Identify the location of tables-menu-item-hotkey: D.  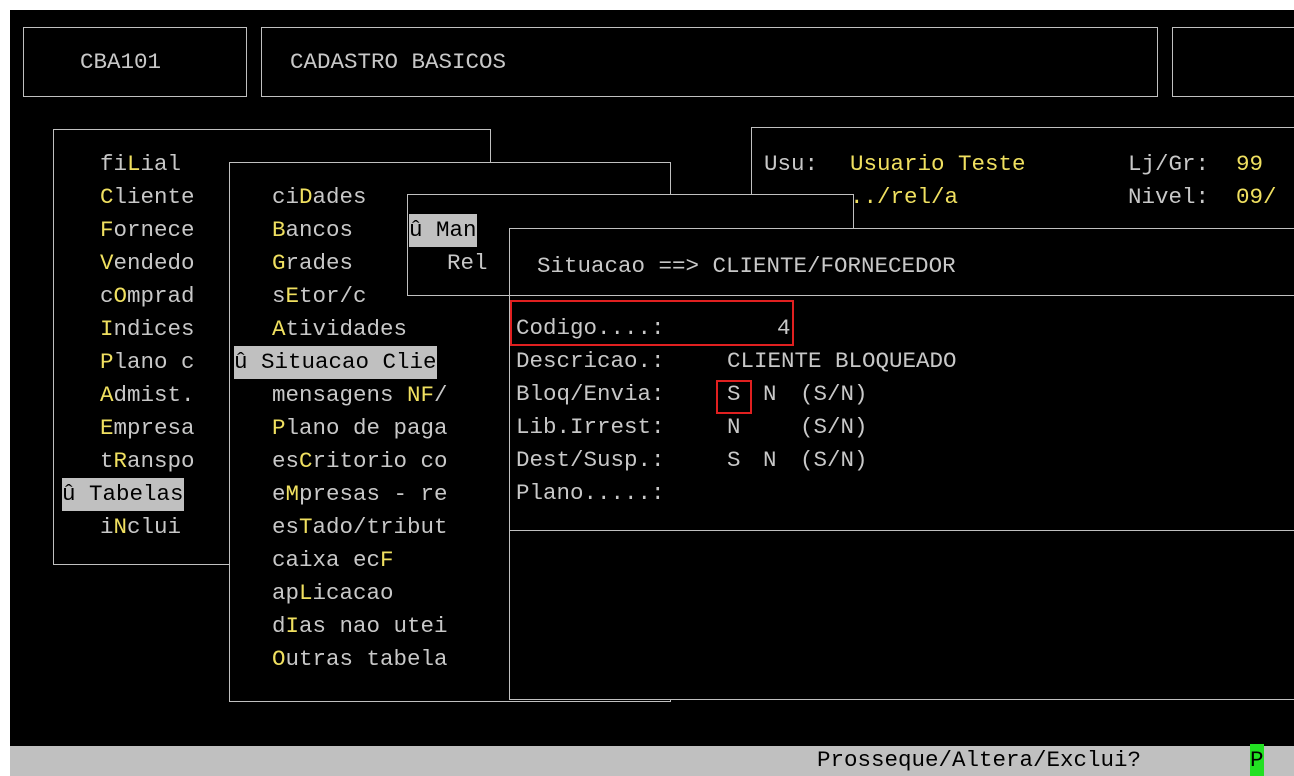
(306, 197).